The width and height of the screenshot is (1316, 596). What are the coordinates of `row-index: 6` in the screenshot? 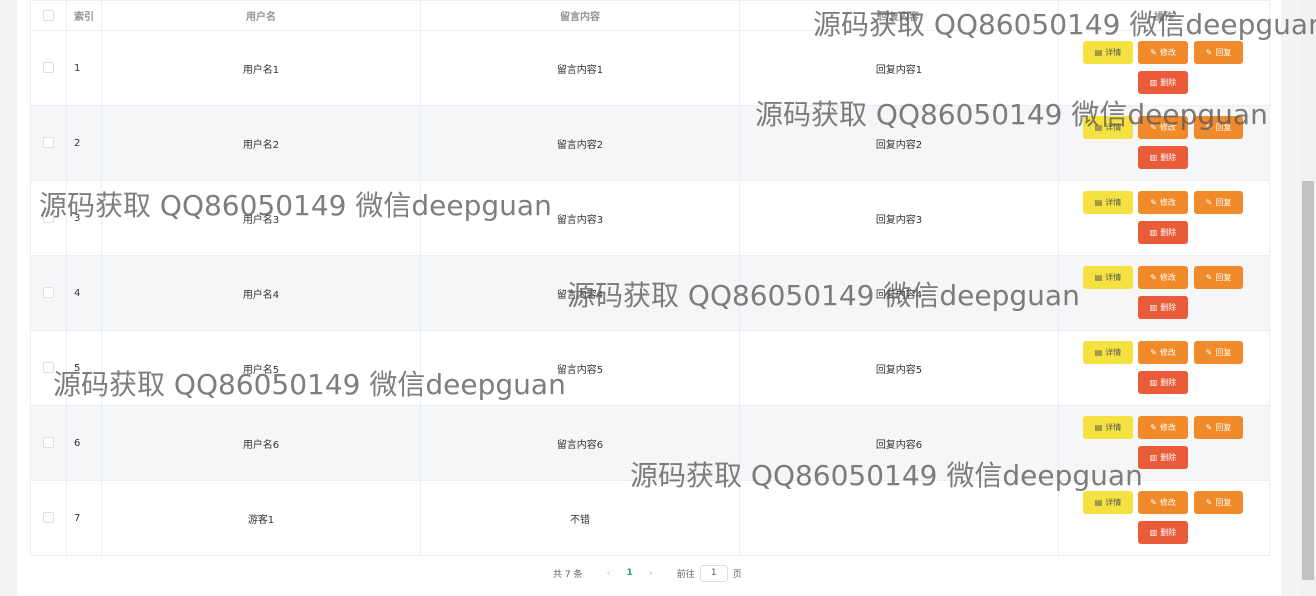 It's located at (84, 443).